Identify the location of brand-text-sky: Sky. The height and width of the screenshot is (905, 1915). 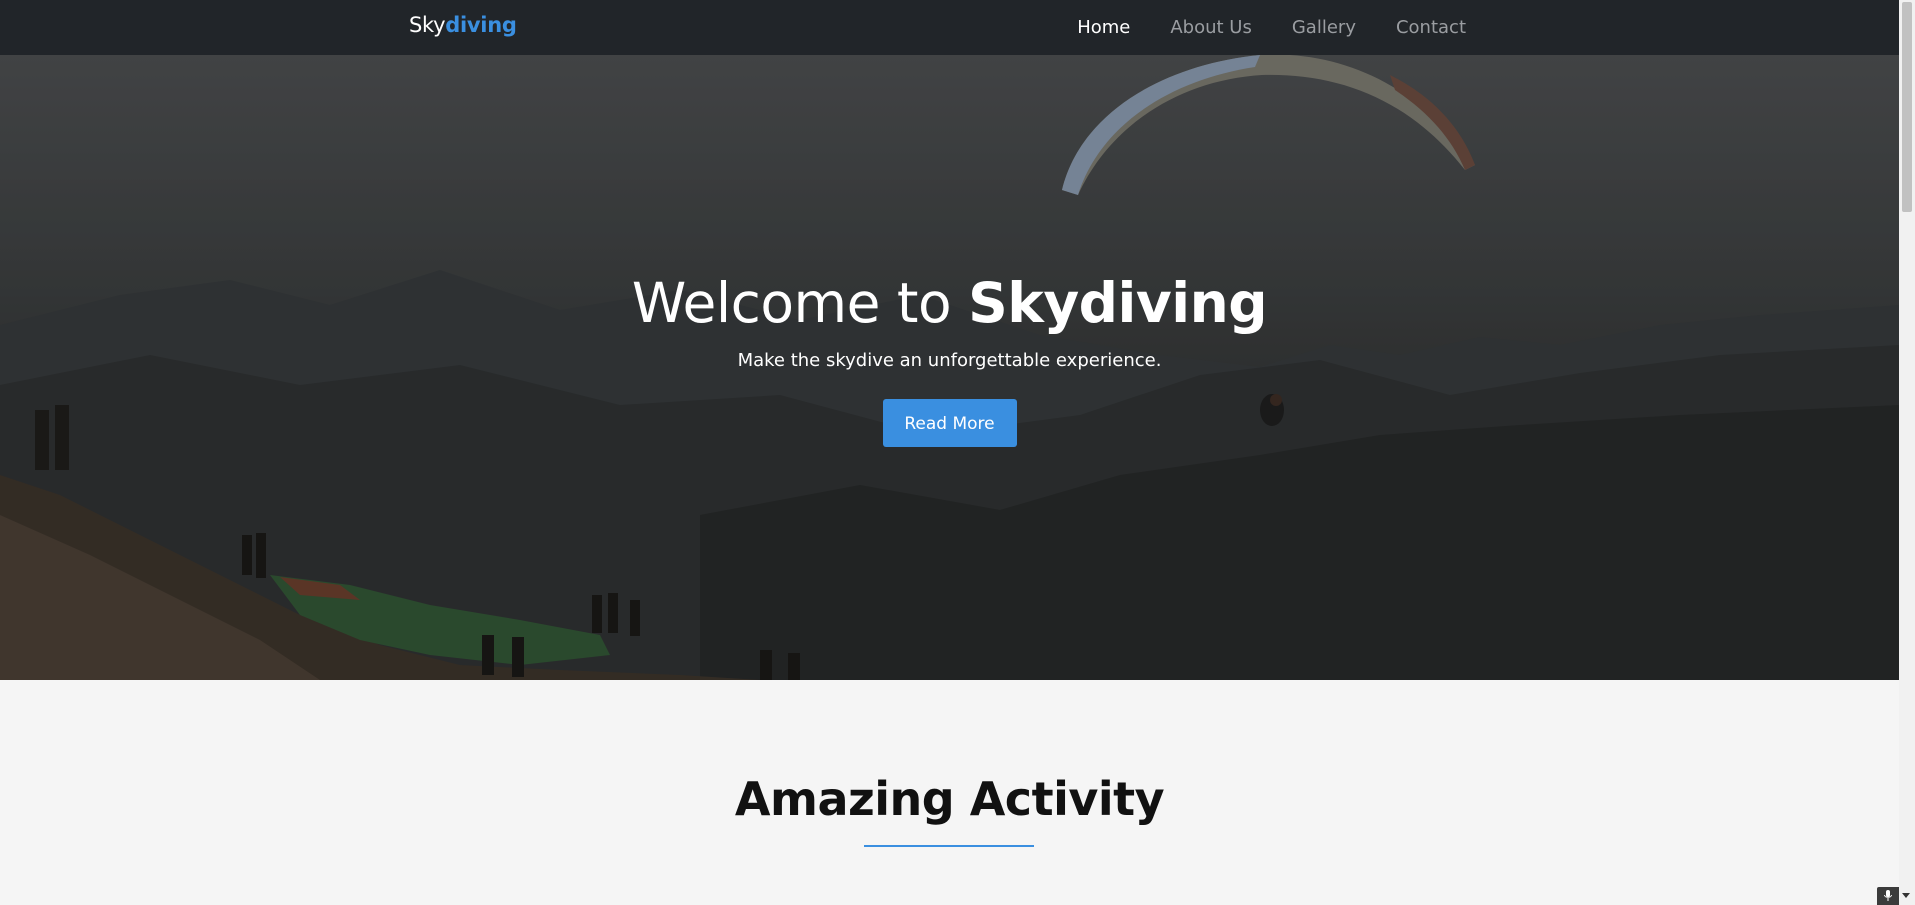
(427, 25).